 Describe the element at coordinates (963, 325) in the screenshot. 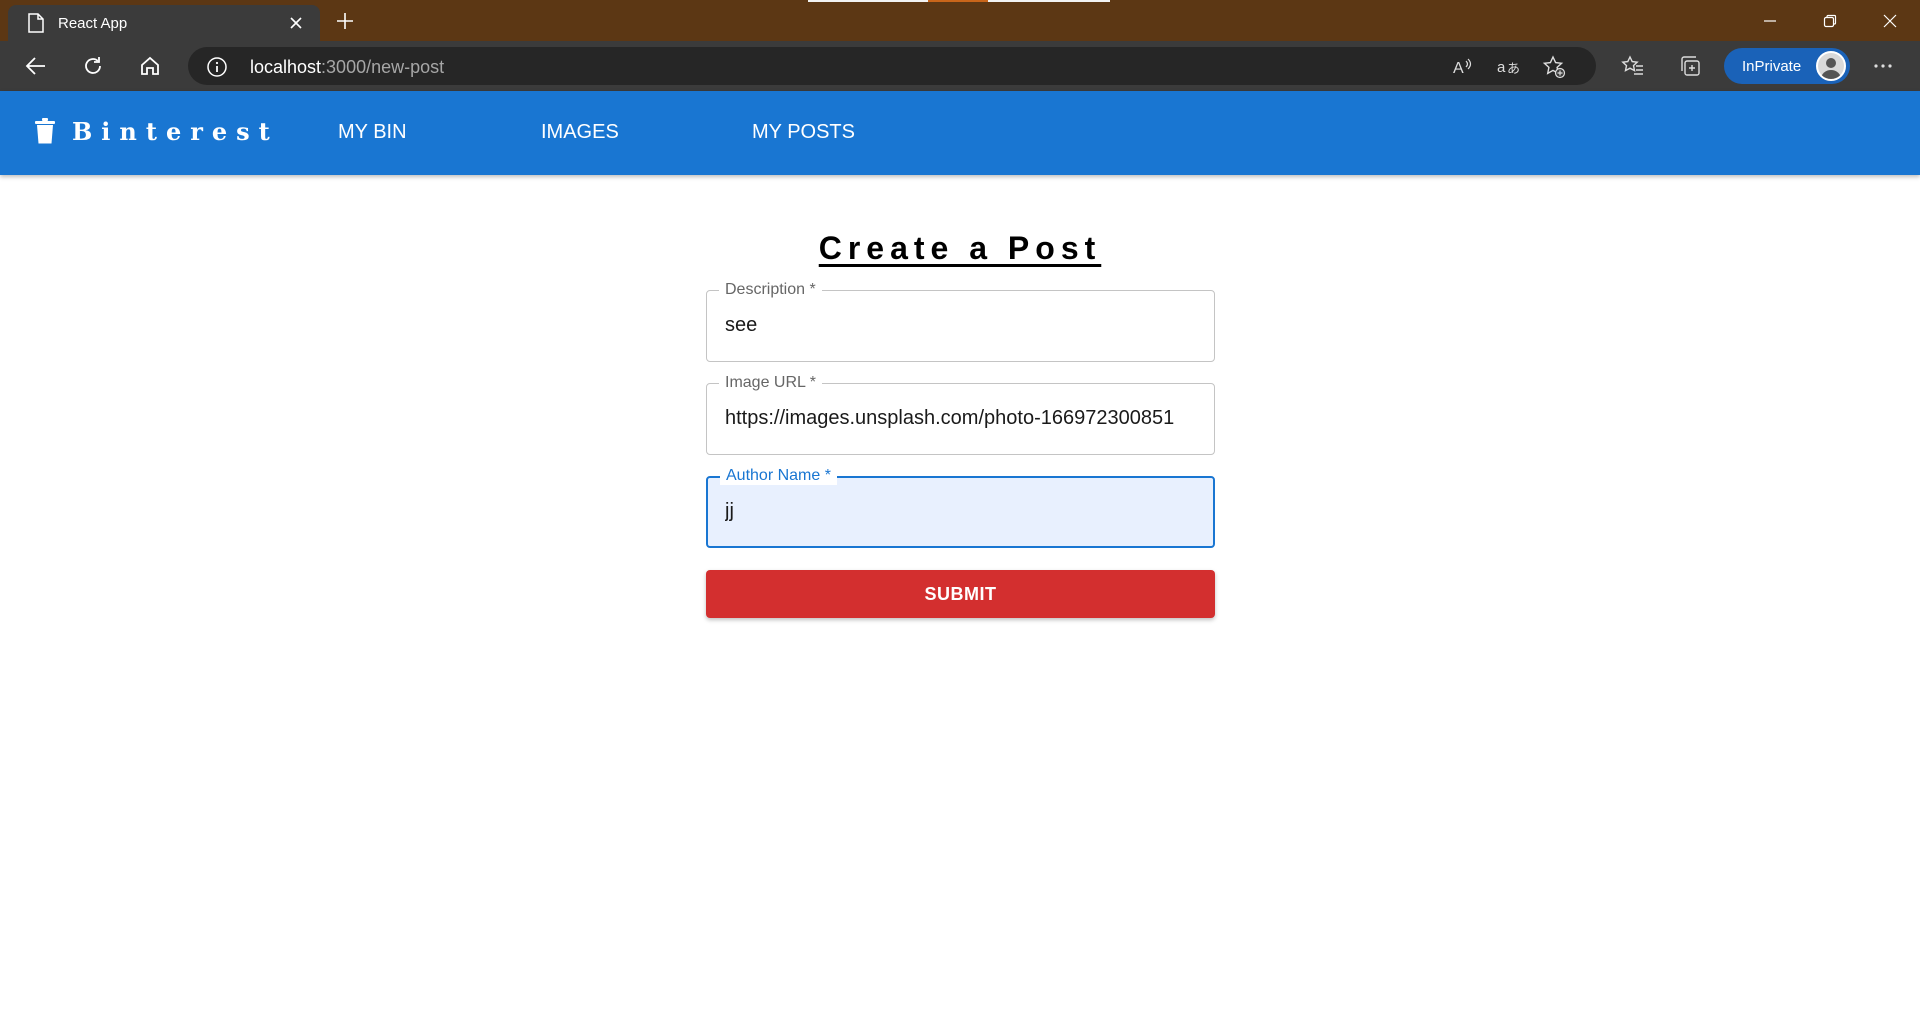

I see `description-input: see` at that location.